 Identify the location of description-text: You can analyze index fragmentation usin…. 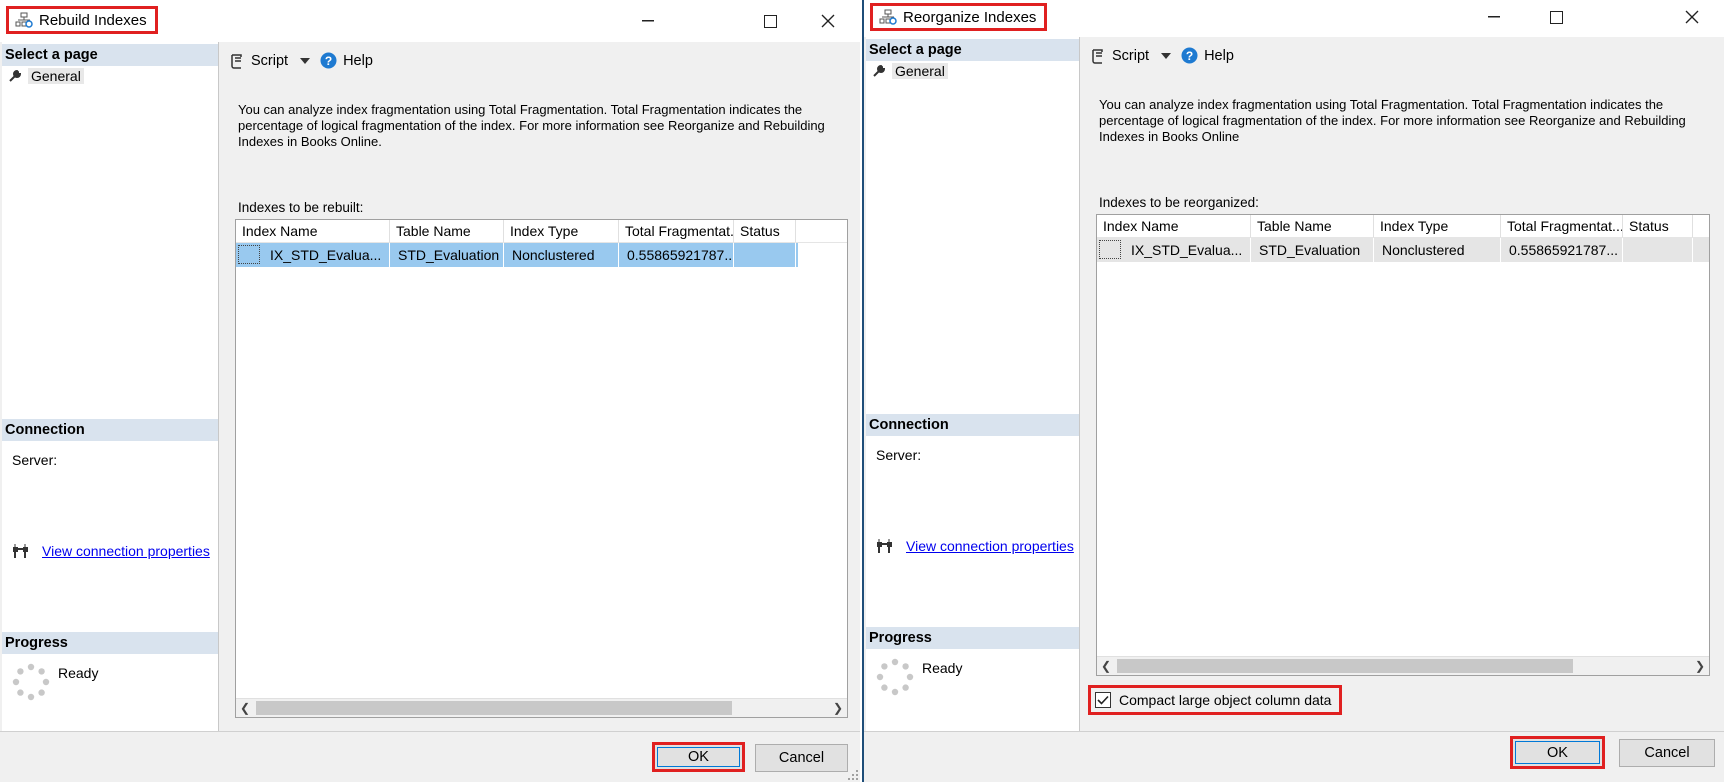
(531, 125).